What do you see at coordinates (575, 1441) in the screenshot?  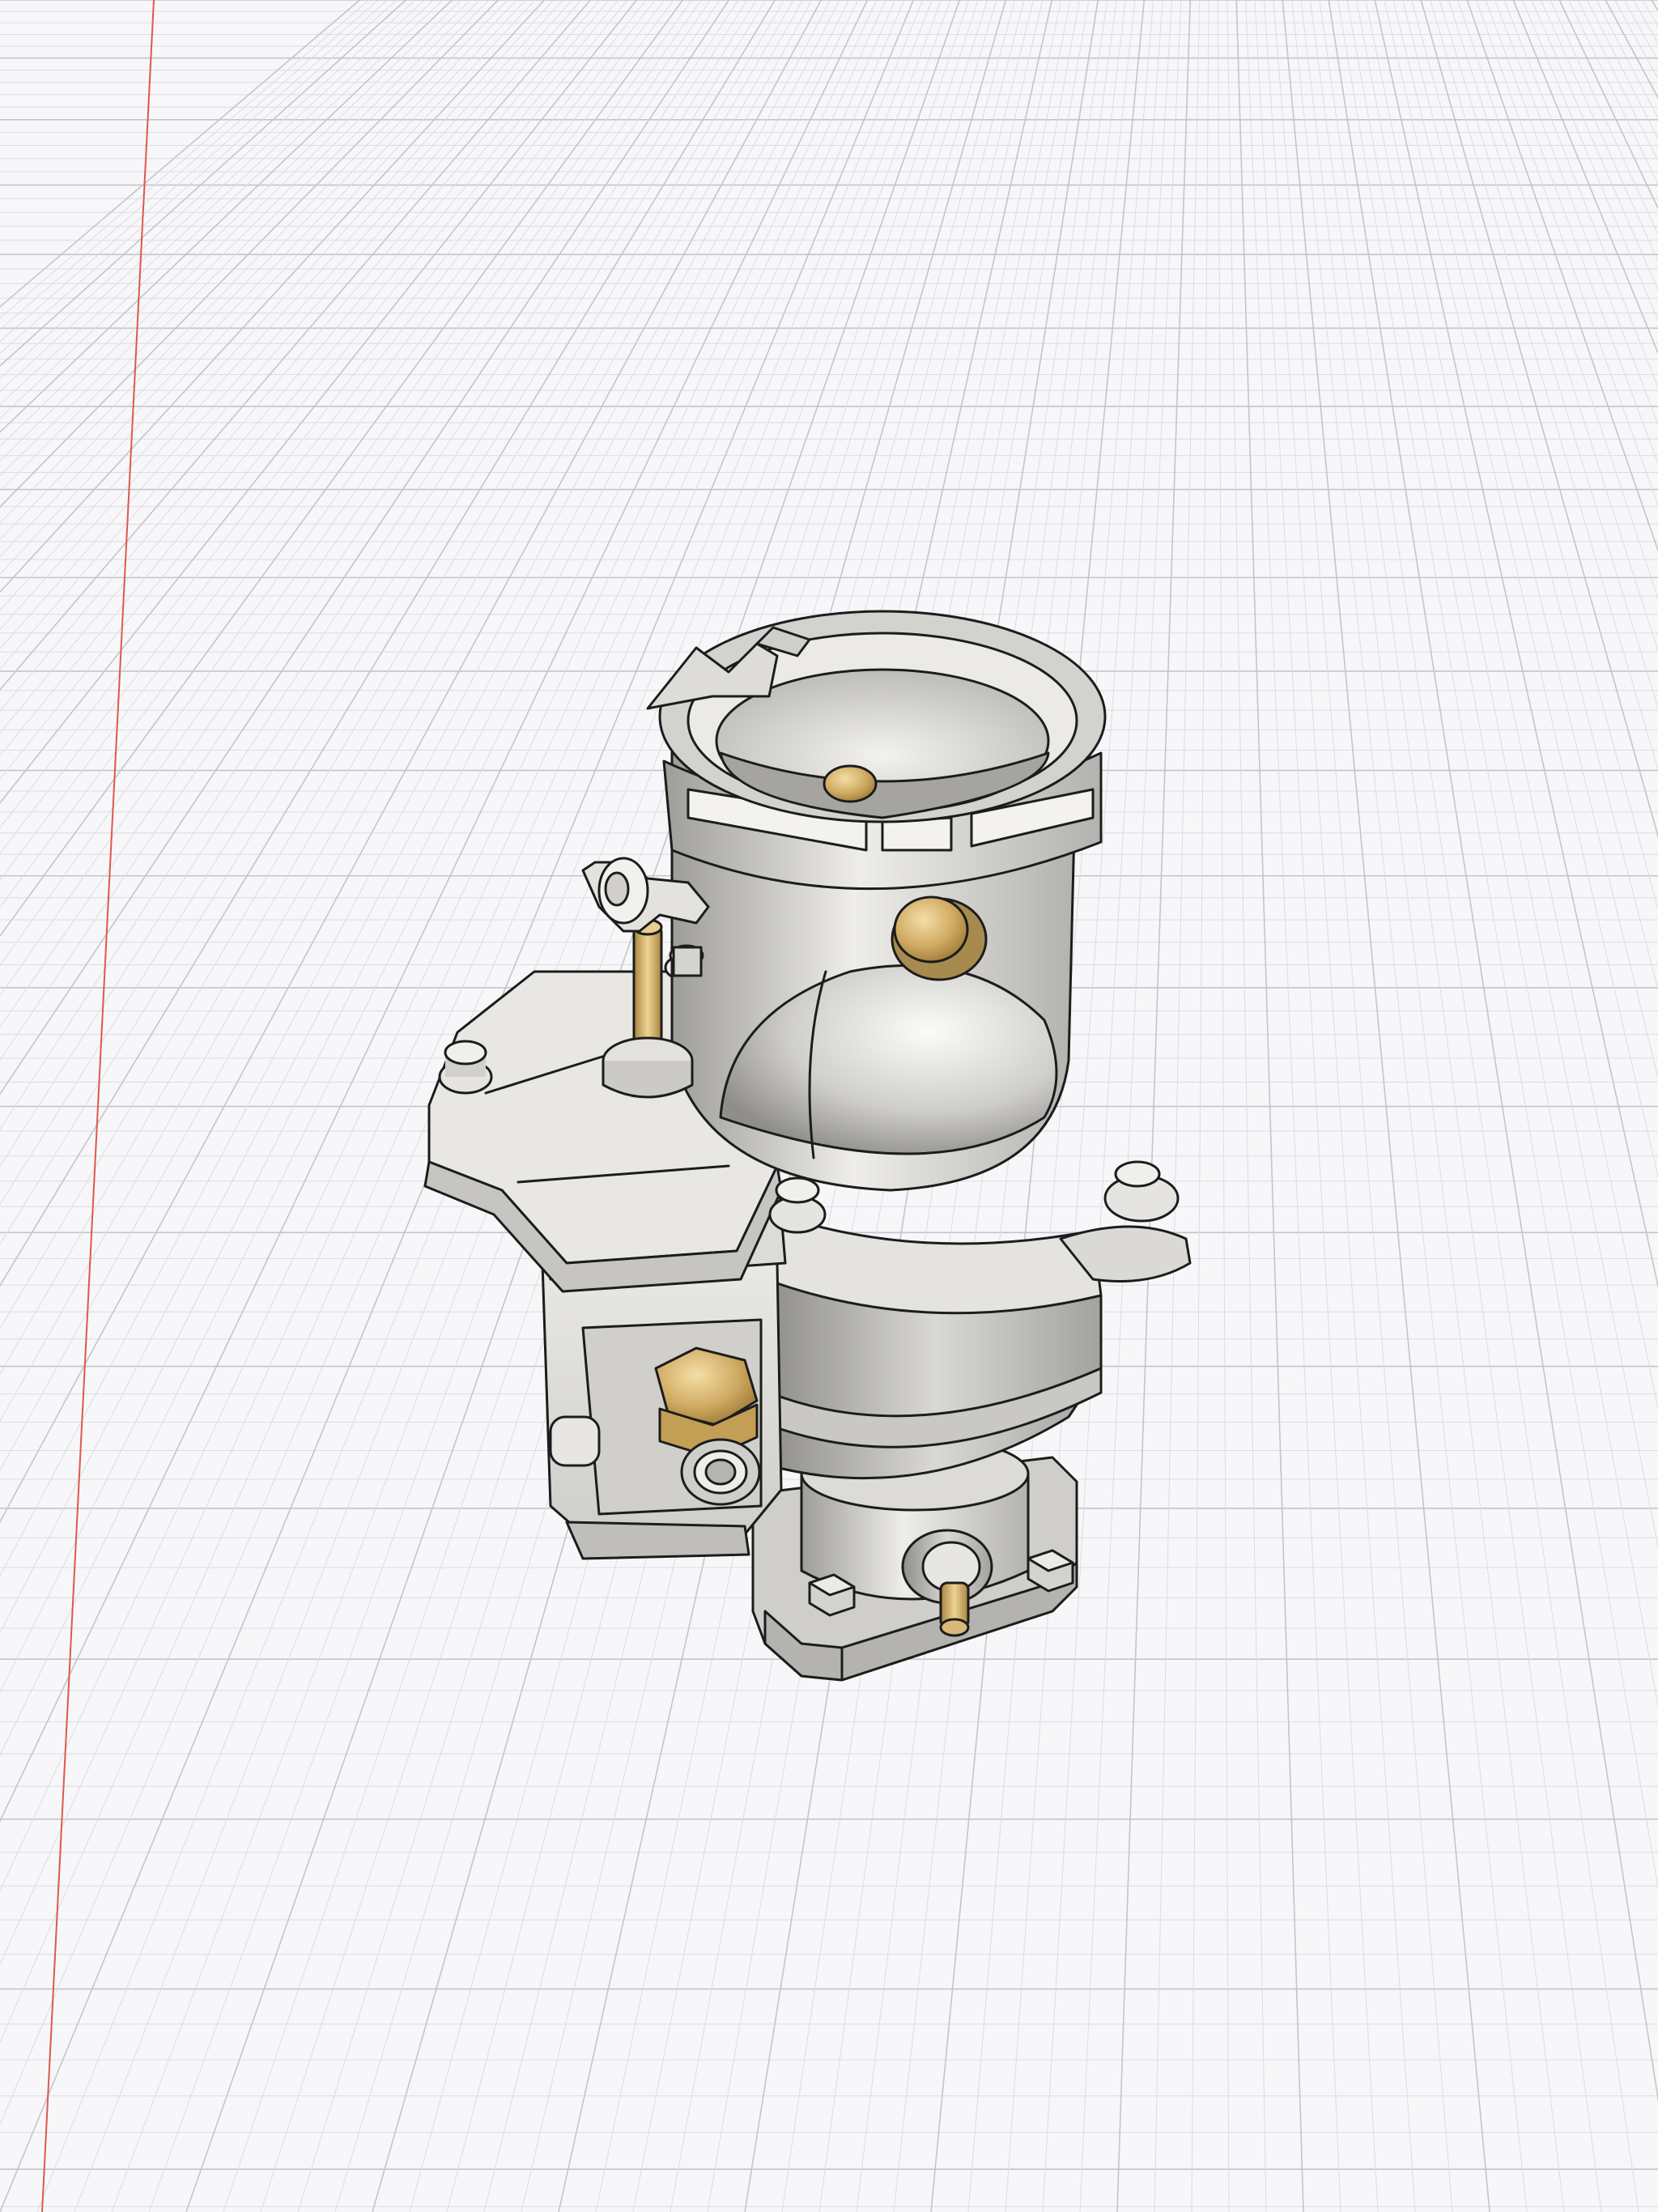 I see `float-bowl-side-lug` at bounding box center [575, 1441].